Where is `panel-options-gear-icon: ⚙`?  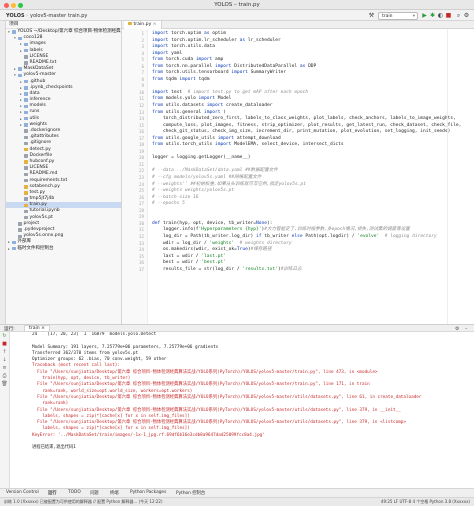 panel-options-gear-icon: ⚙ is located at coordinates (457, 329).